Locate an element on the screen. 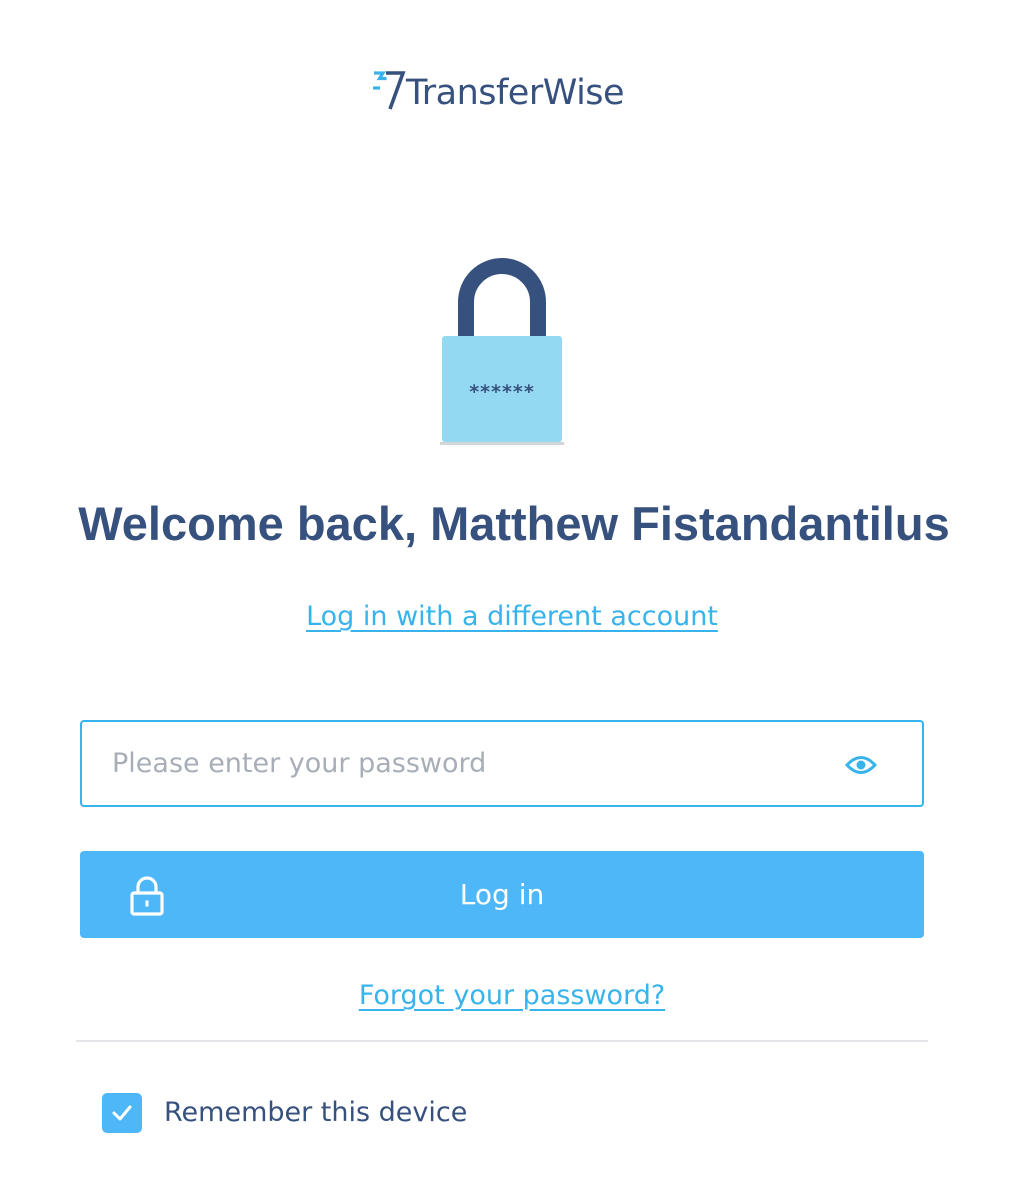 The image size is (1024, 1200). different-account-link: Log in with a different account is located at coordinates (512, 616).